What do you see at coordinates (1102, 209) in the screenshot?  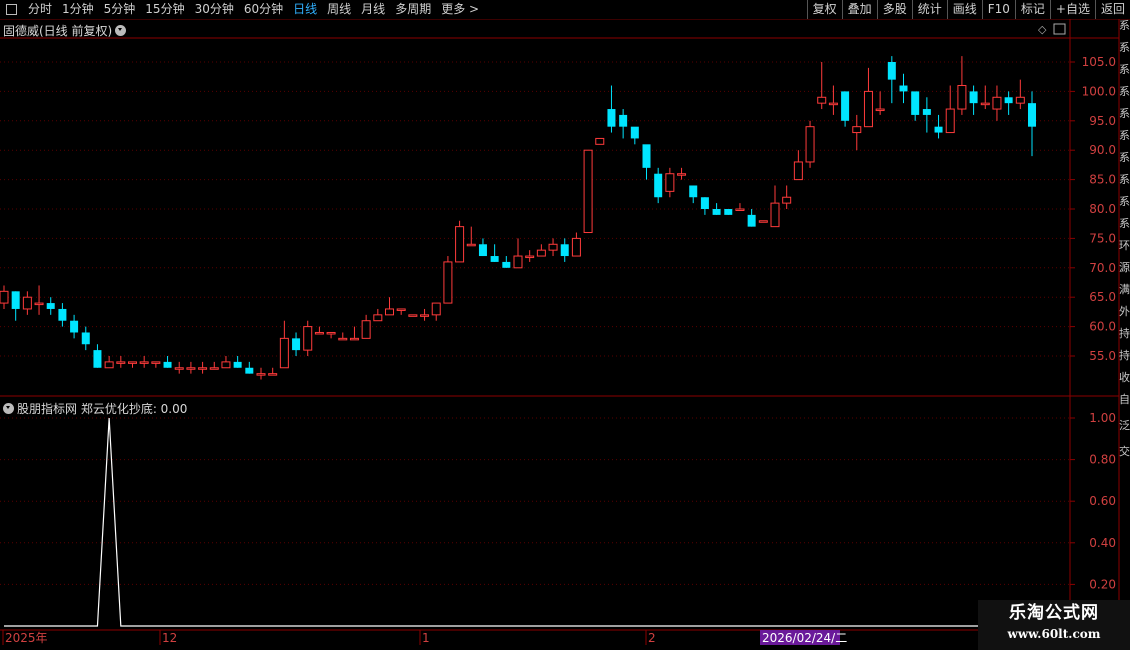 I see `price-tick-label: 80.0` at bounding box center [1102, 209].